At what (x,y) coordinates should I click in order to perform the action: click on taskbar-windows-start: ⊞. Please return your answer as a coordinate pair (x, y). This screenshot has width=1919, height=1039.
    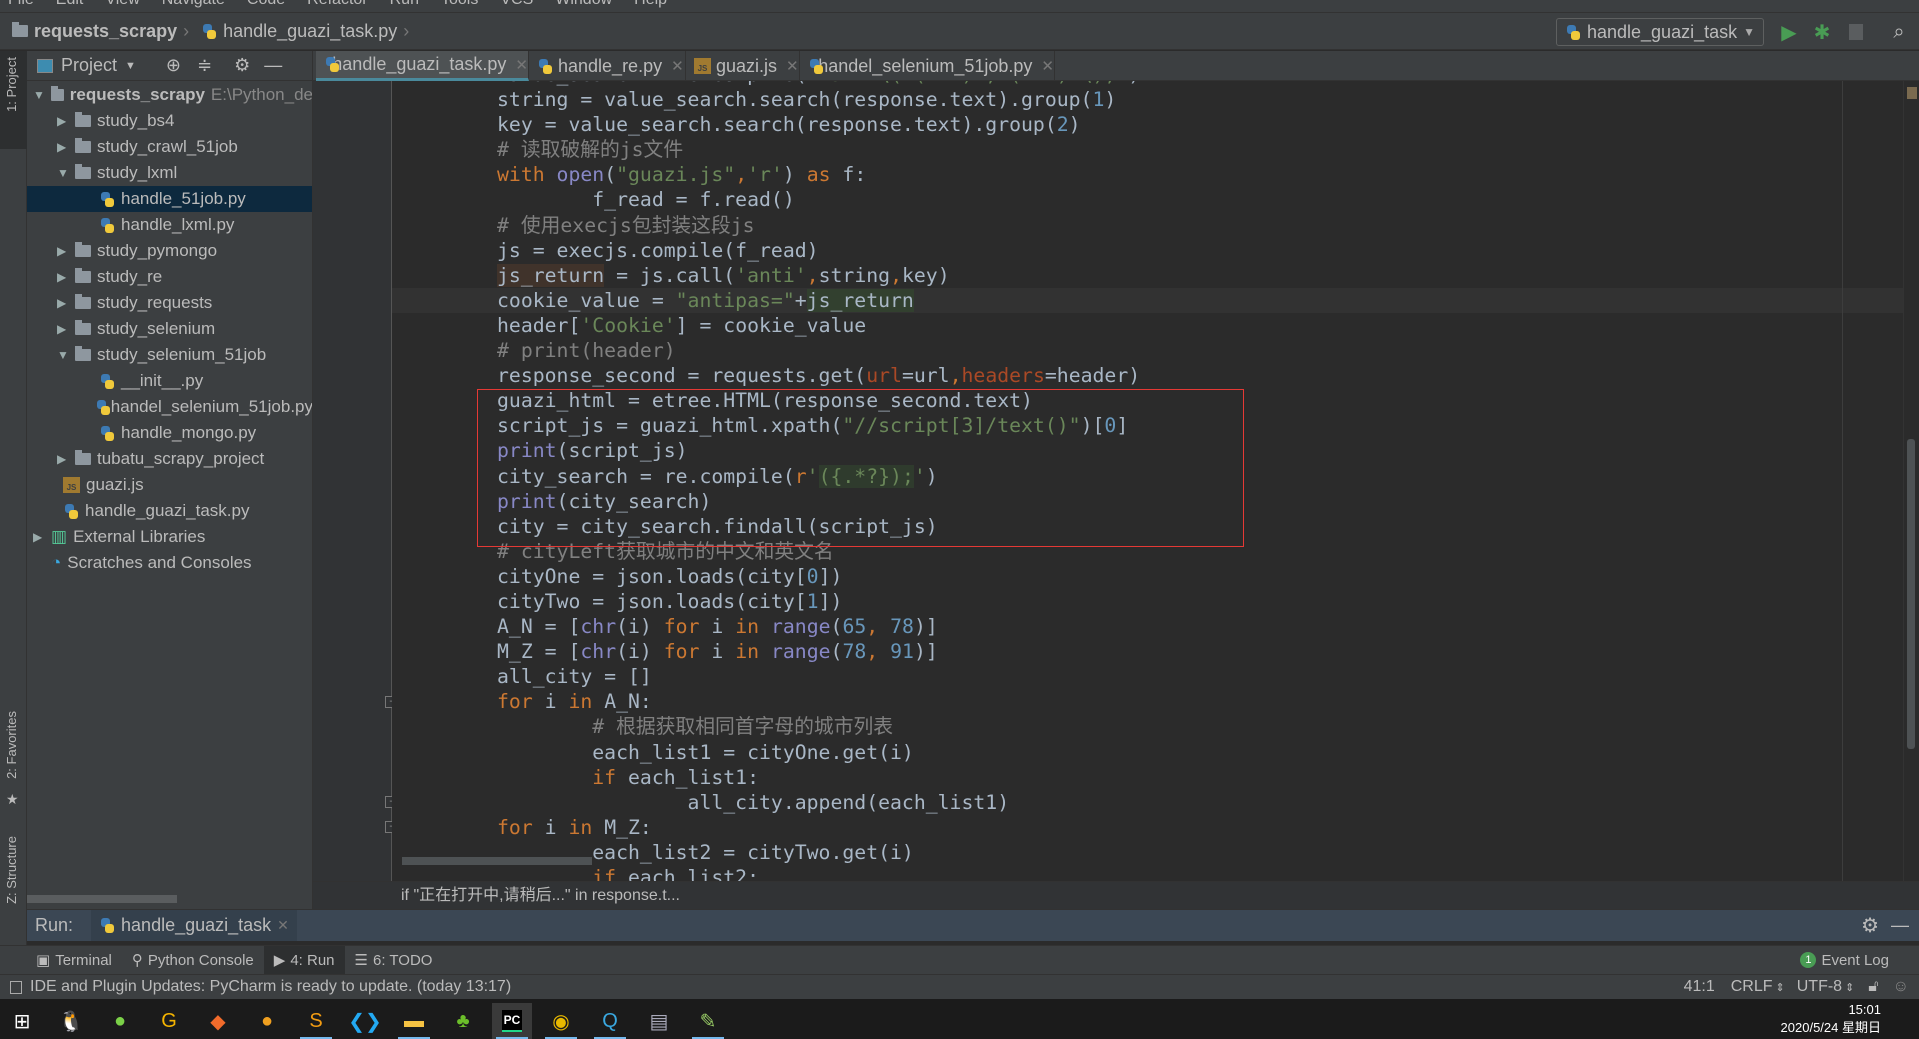
    Looking at the image, I should click on (22, 1021).